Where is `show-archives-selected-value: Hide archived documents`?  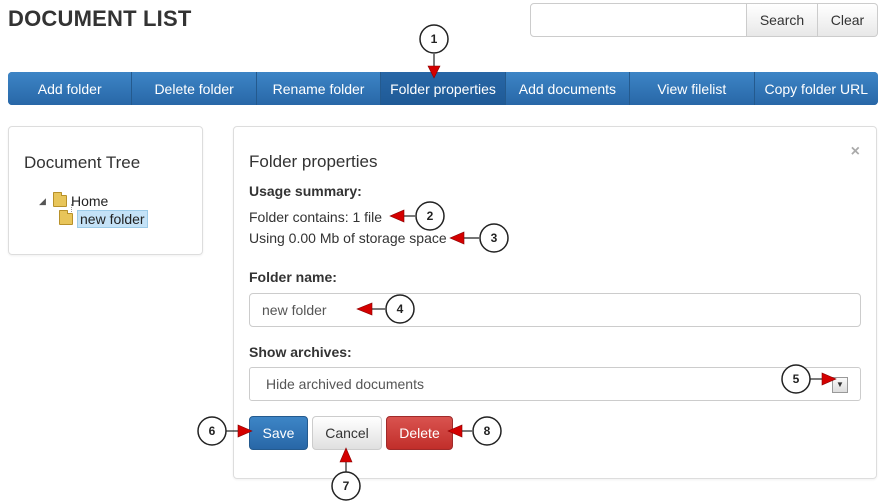 show-archives-selected-value: Hide archived documents is located at coordinates (345, 384).